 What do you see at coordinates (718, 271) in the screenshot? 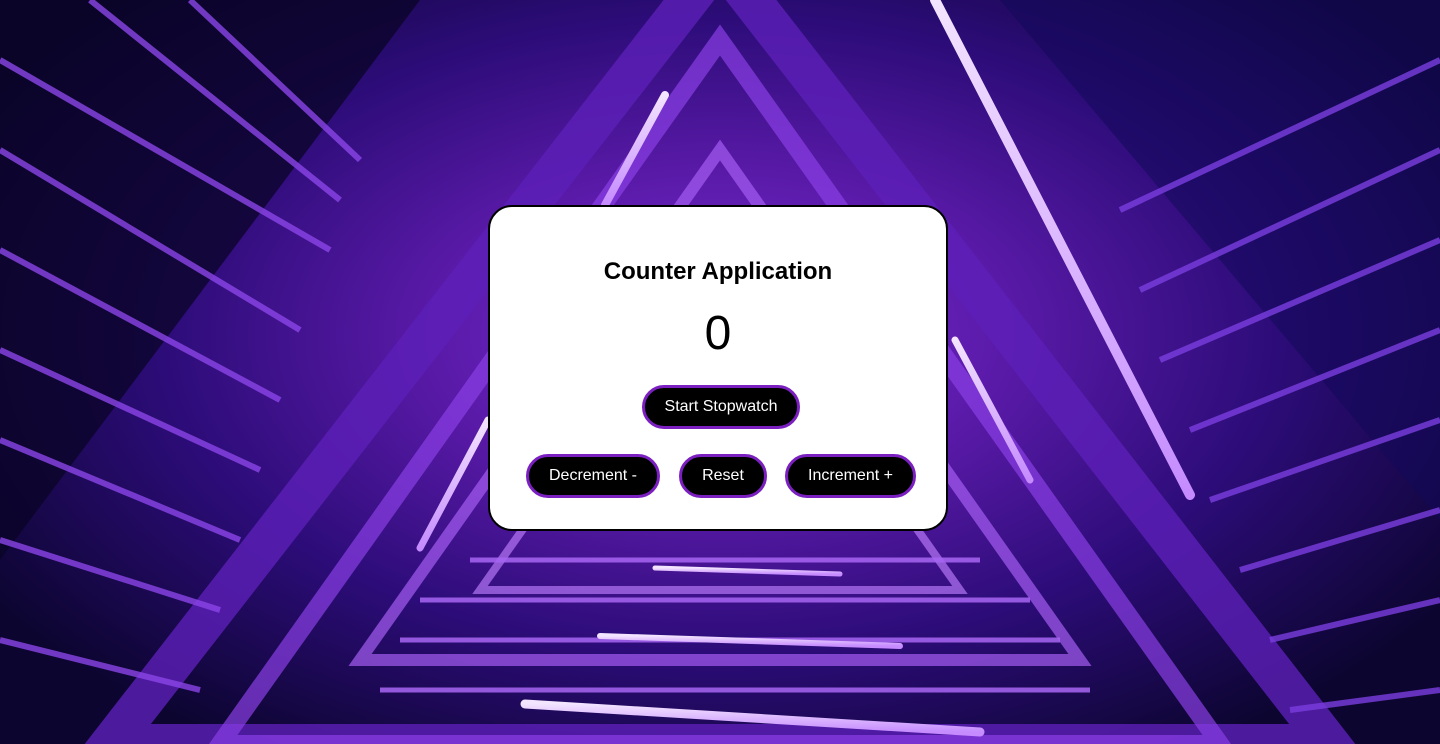
I see `app-title: Counter Application` at bounding box center [718, 271].